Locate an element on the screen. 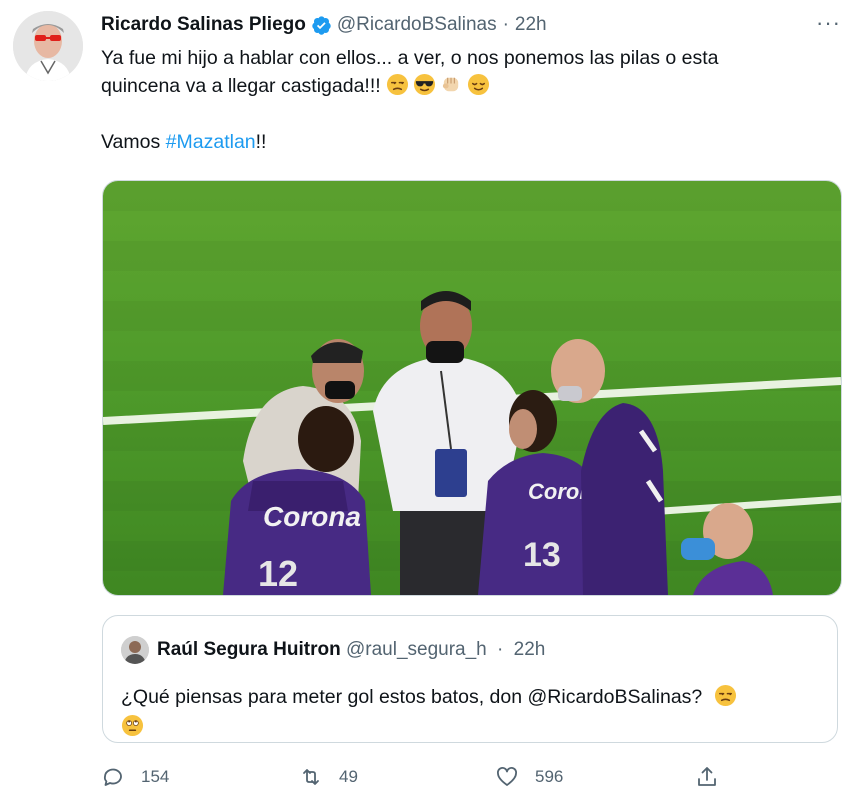  author-name: Ricardo Salinas Pliego is located at coordinates (203, 25).